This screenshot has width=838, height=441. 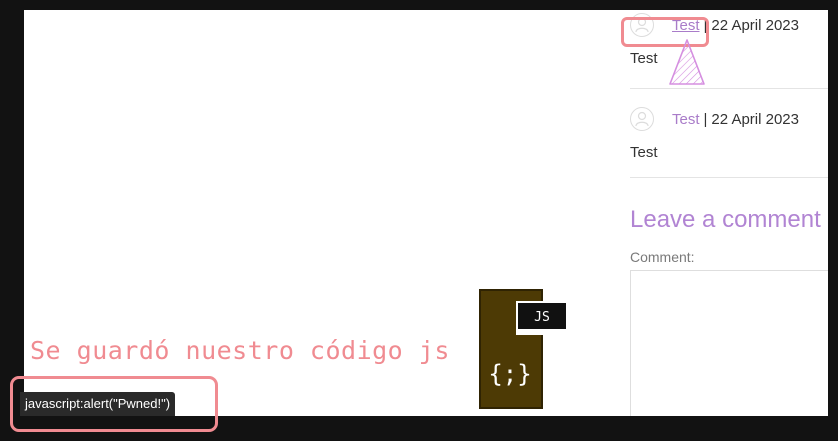 I want to click on comment-textarea, so click(x=729, y=343).